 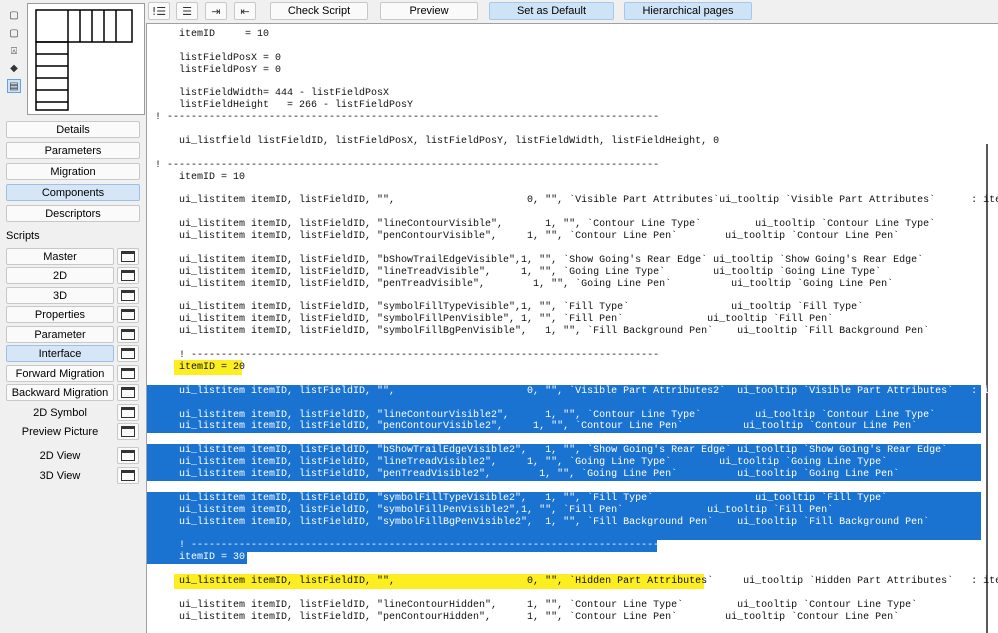 I want to click on code-text: listFieldWidth= 444 - listFieldPosX, so click(x=272, y=94).